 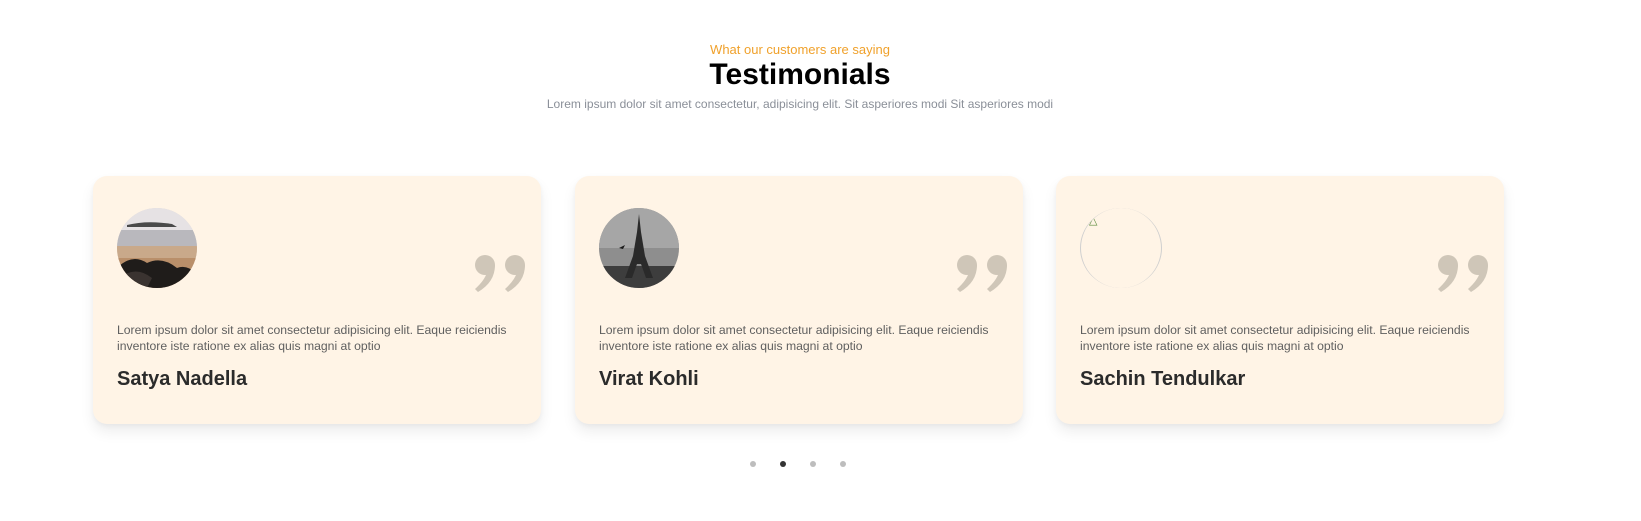 What do you see at coordinates (1163, 379) in the screenshot?
I see `testimonial-name: Sachin Tendulkar` at bounding box center [1163, 379].